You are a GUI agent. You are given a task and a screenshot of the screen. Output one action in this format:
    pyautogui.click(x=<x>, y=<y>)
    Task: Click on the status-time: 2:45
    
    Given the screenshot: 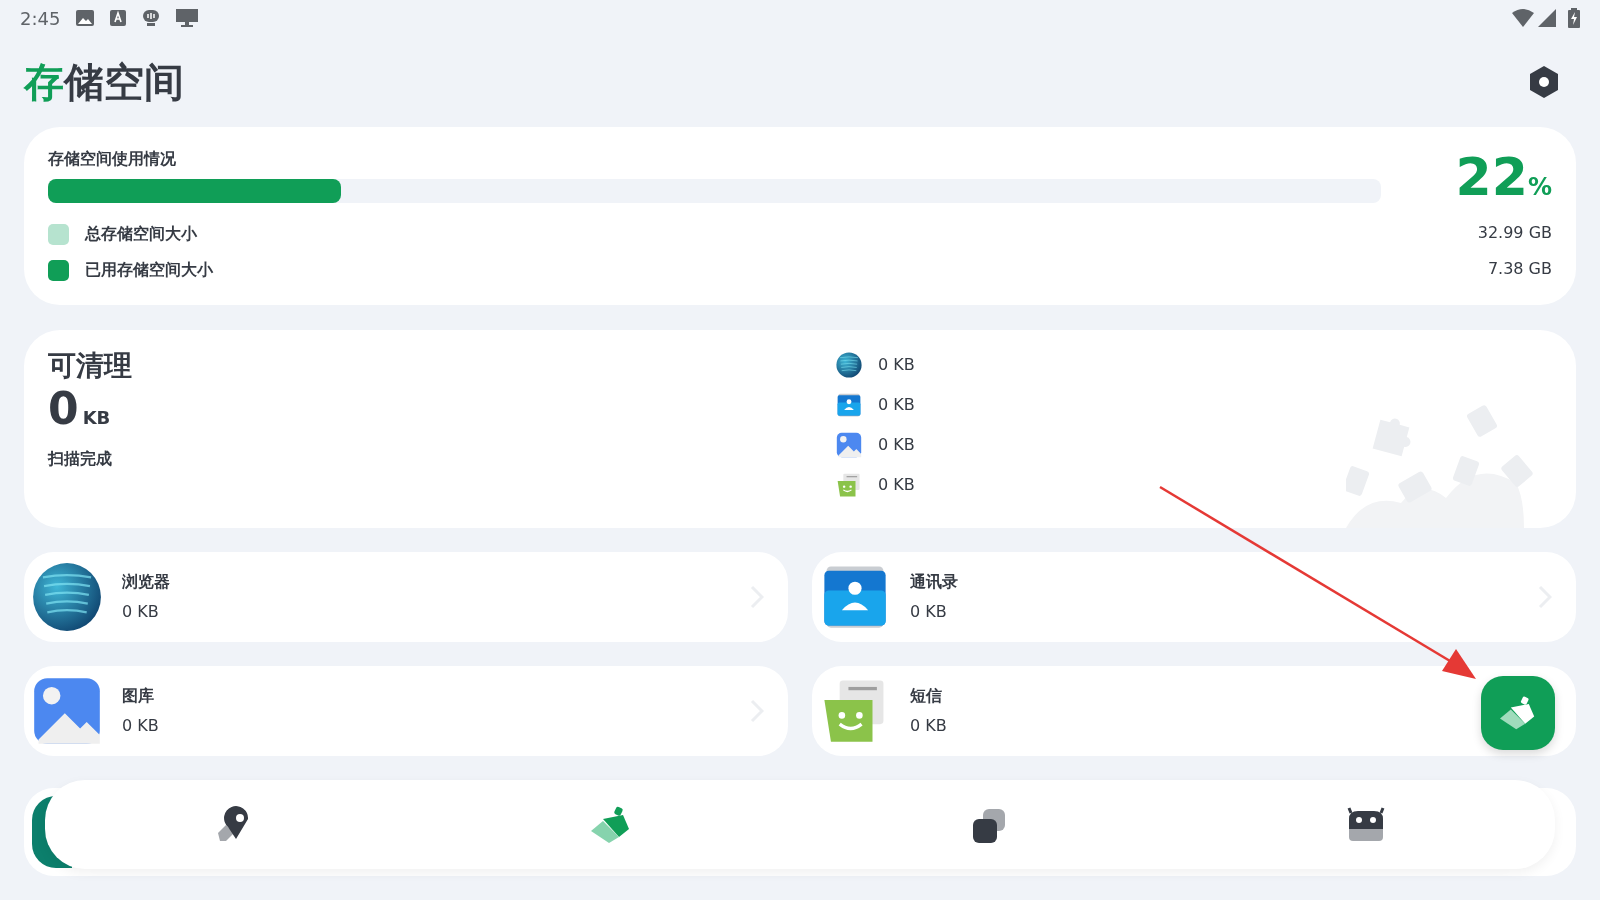 What is the action you would take?
    pyautogui.click(x=40, y=18)
    